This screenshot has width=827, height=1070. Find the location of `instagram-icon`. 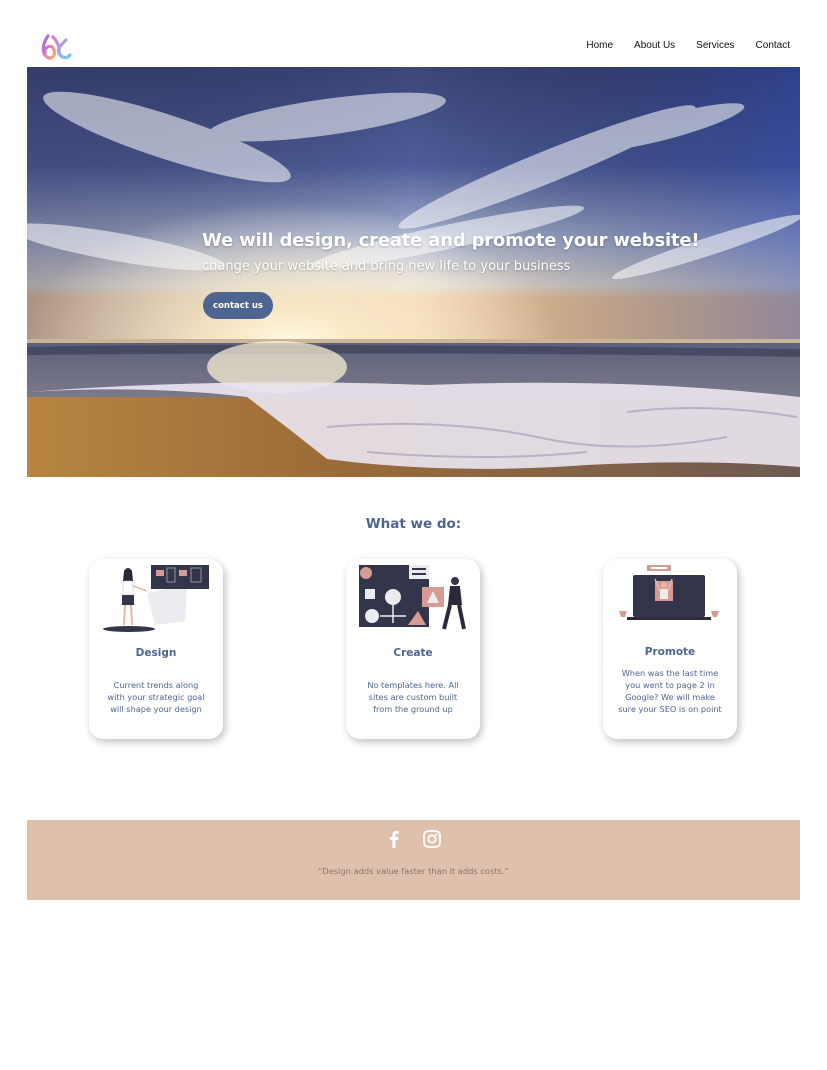

instagram-icon is located at coordinates (432, 839).